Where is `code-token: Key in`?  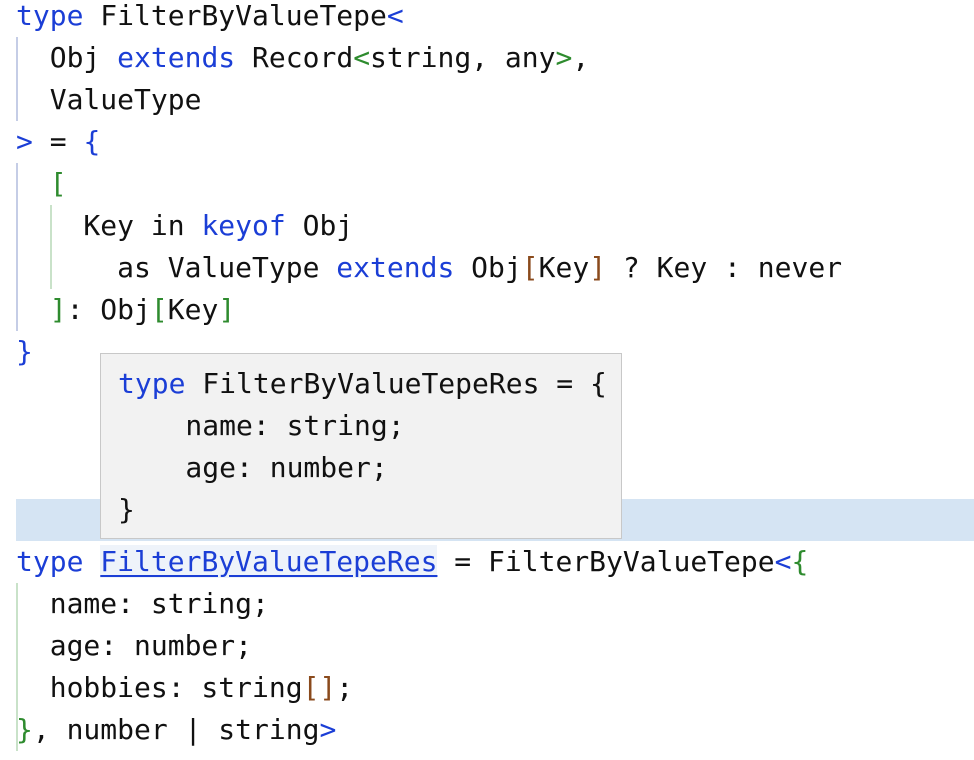
code-token: Key in is located at coordinates (109, 225).